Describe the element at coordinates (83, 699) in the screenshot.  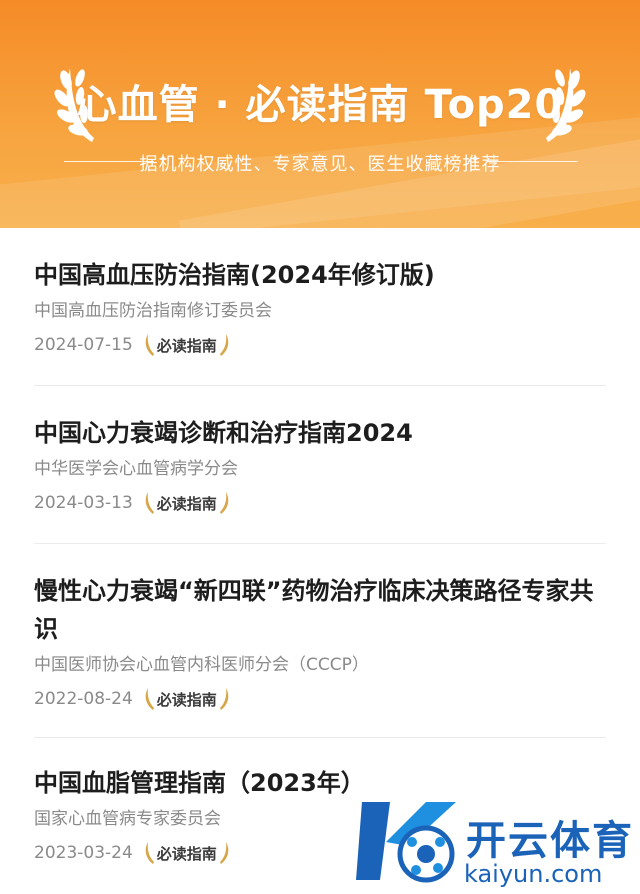
I see `publish-date: 2022-08-24` at that location.